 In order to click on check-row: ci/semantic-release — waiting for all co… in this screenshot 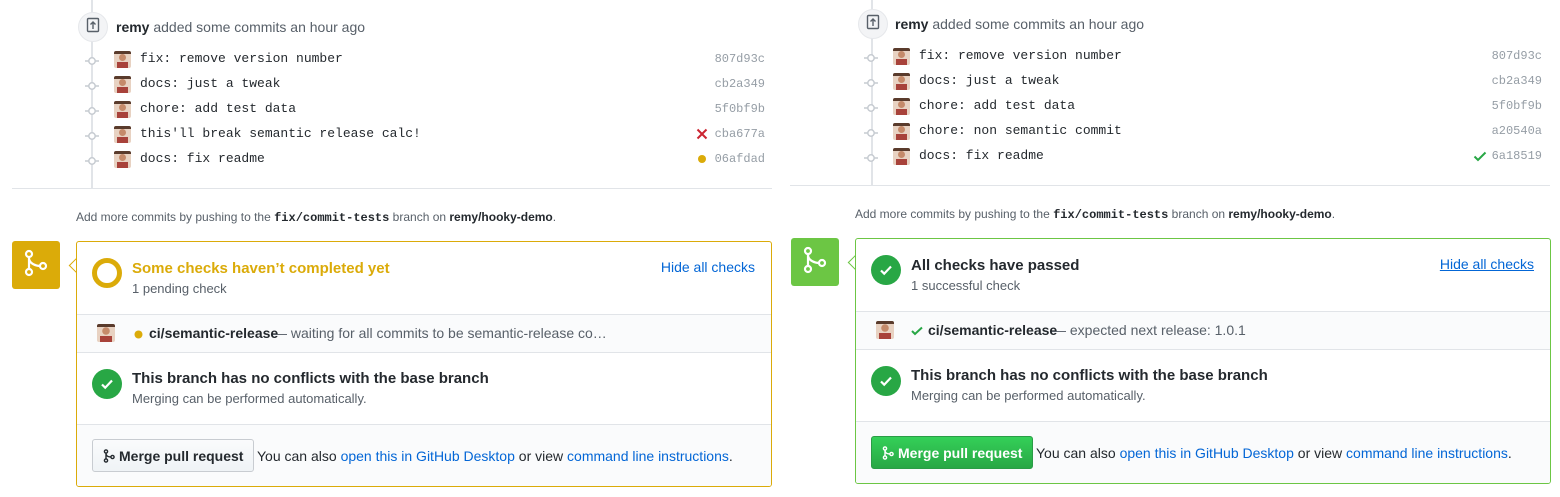, I will do `click(424, 333)`.